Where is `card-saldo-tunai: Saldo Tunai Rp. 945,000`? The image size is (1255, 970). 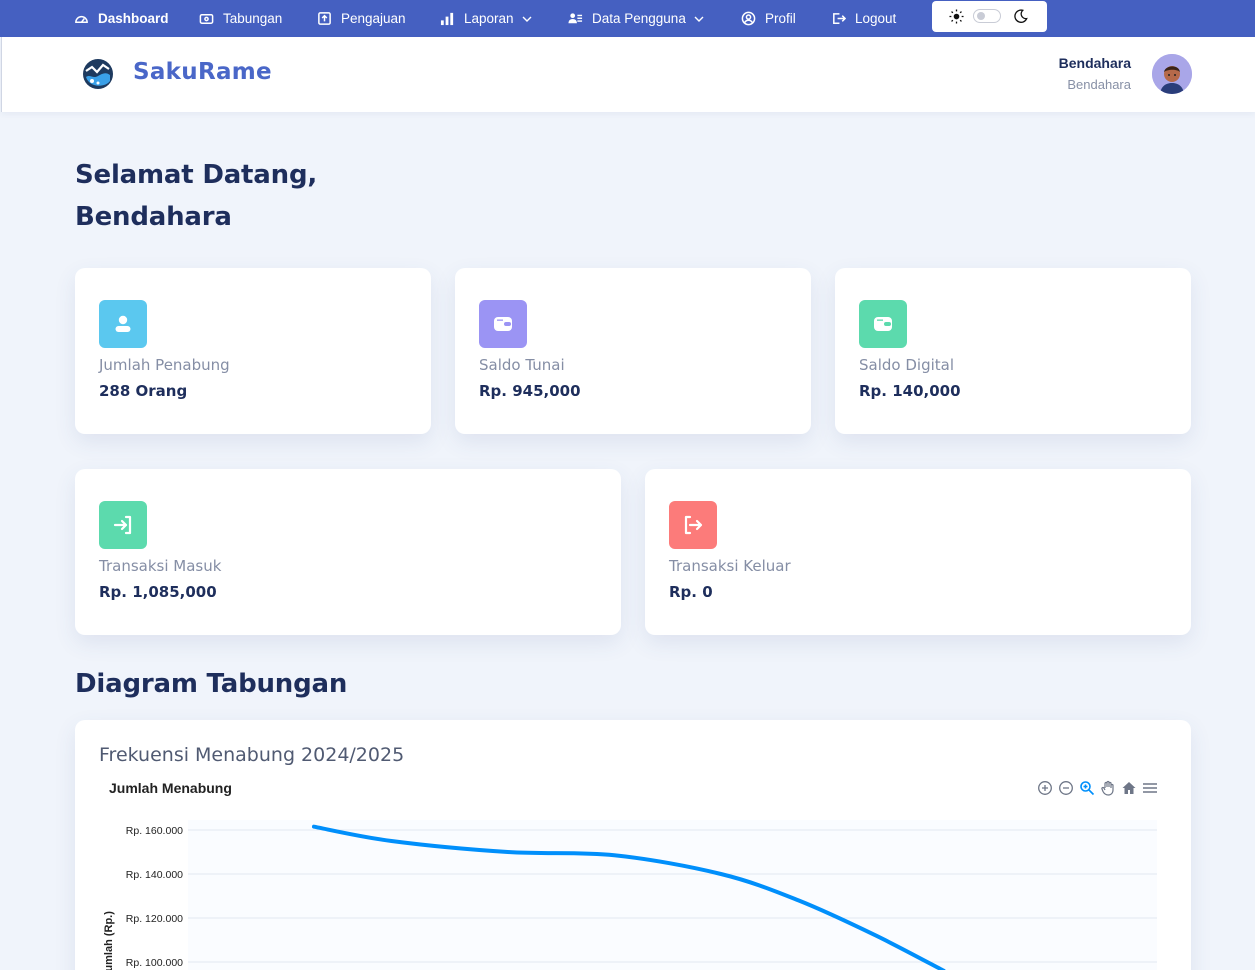
card-saldo-tunai: Saldo Tunai Rp. 945,000 is located at coordinates (633, 351).